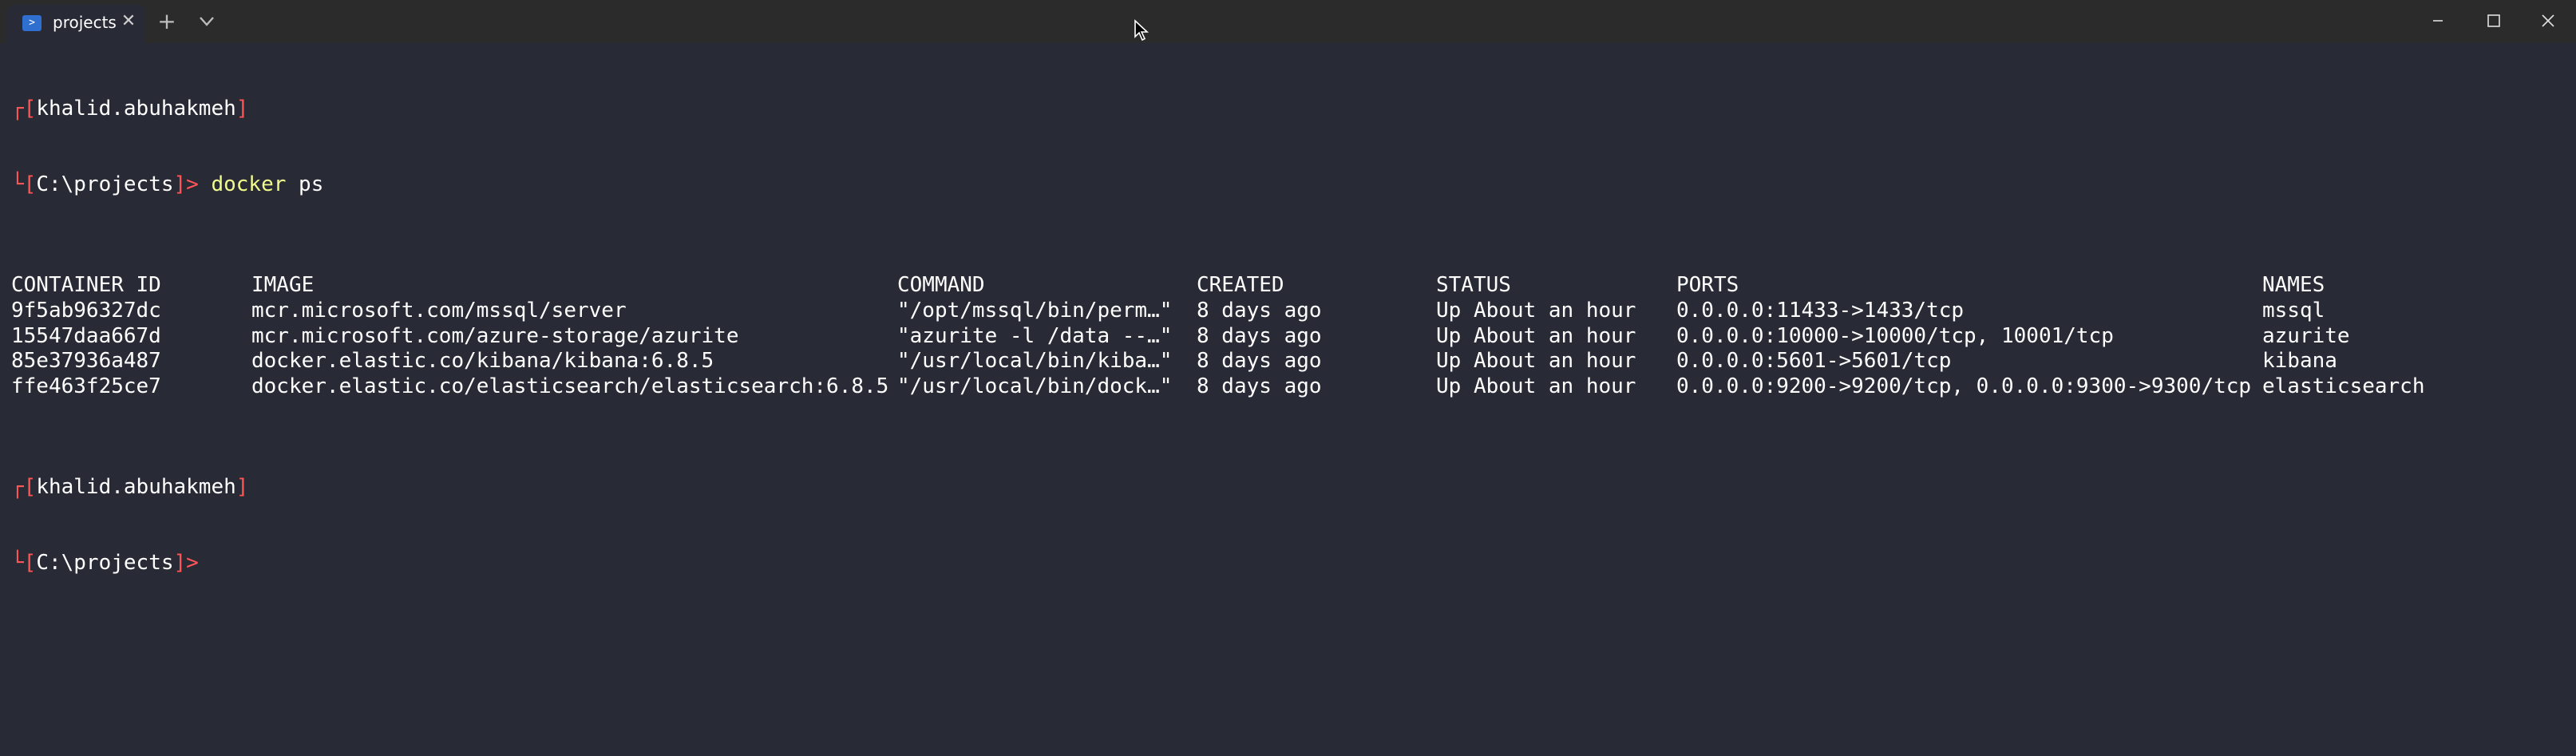 Image resolution: width=2576 pixels, height=756 pixels. Describe the element at coordinates (32, 23) in the screenshot. I see `powershell-icon: >` at that location.